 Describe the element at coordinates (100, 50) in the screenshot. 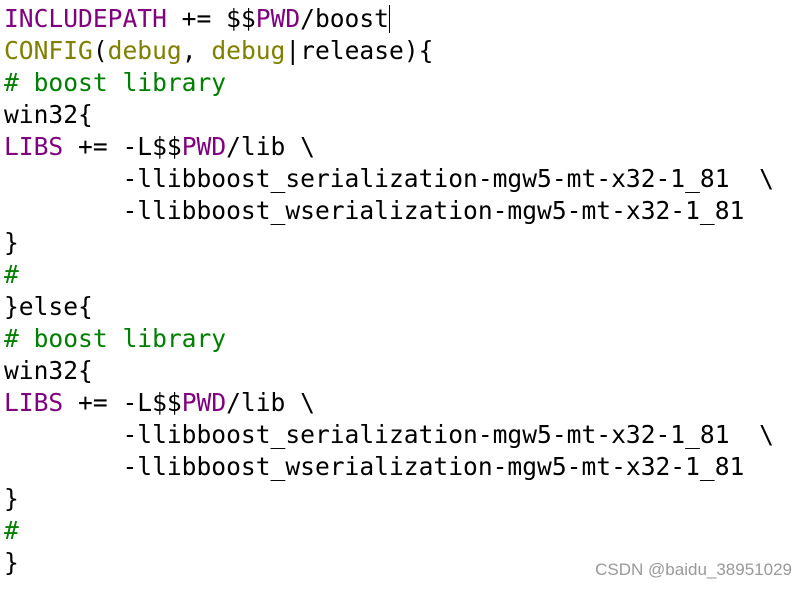

I see `code-token: (` at that location.